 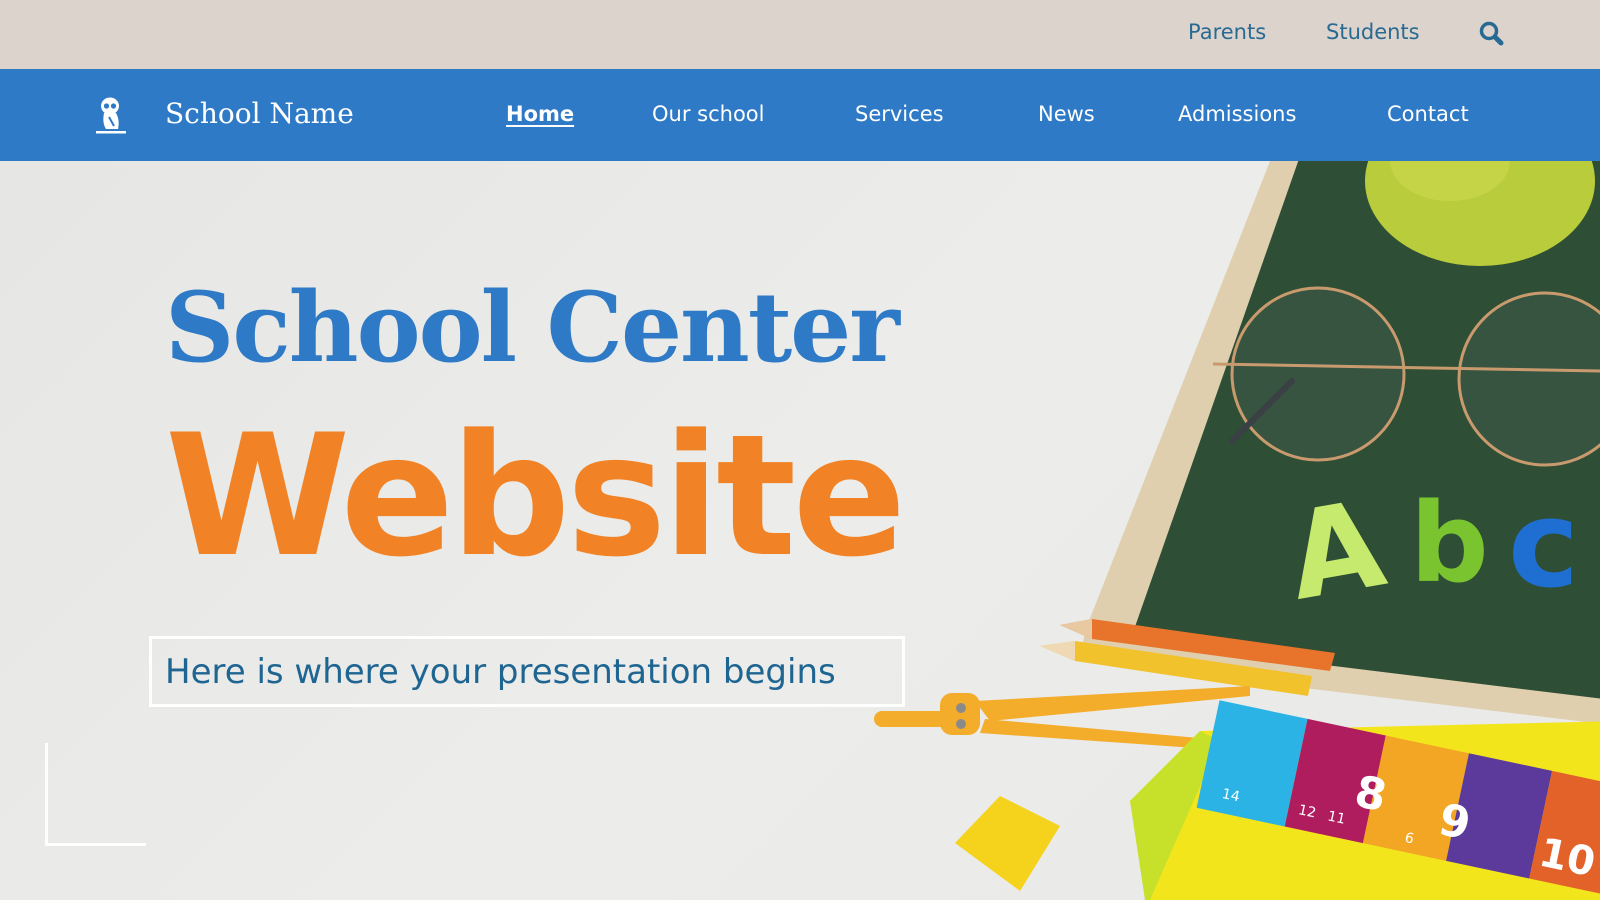 I want to click on nav-home: Home, so click(x=540, y=114).